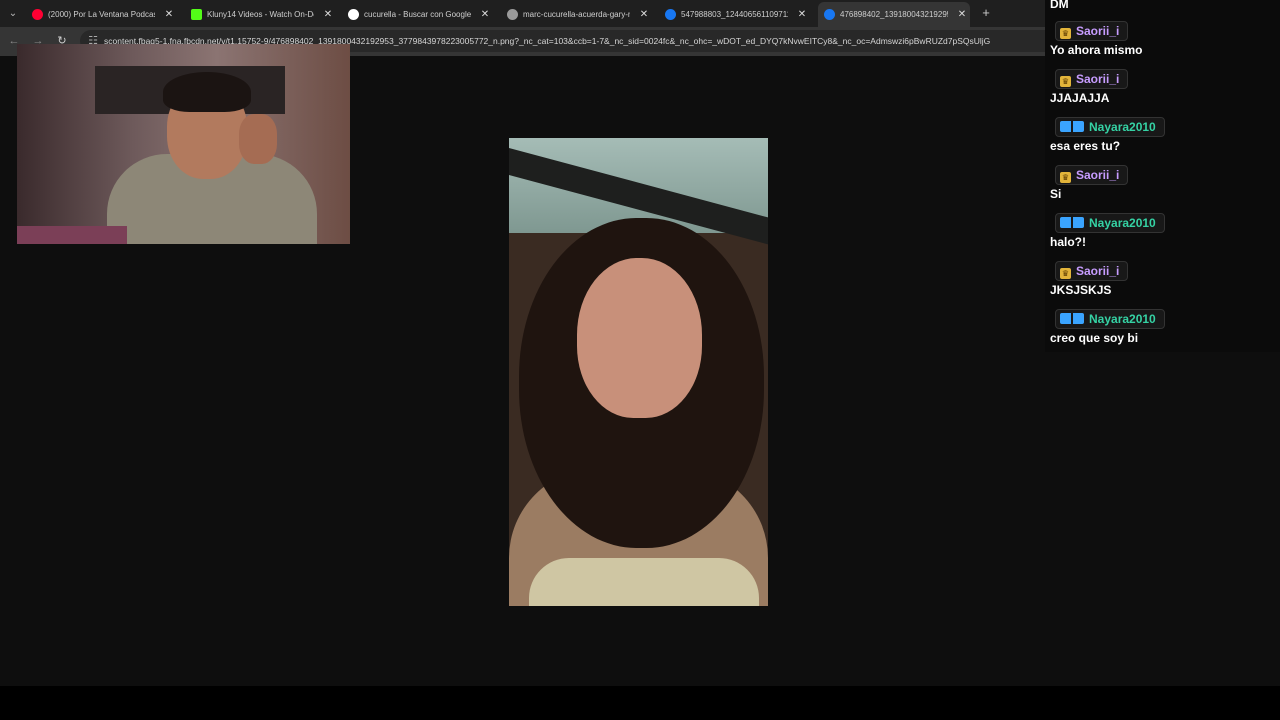 Image resolution: width=1280 pixels, height=720 pixels. I want to click on webcam-person-hand, so click(258, 139).